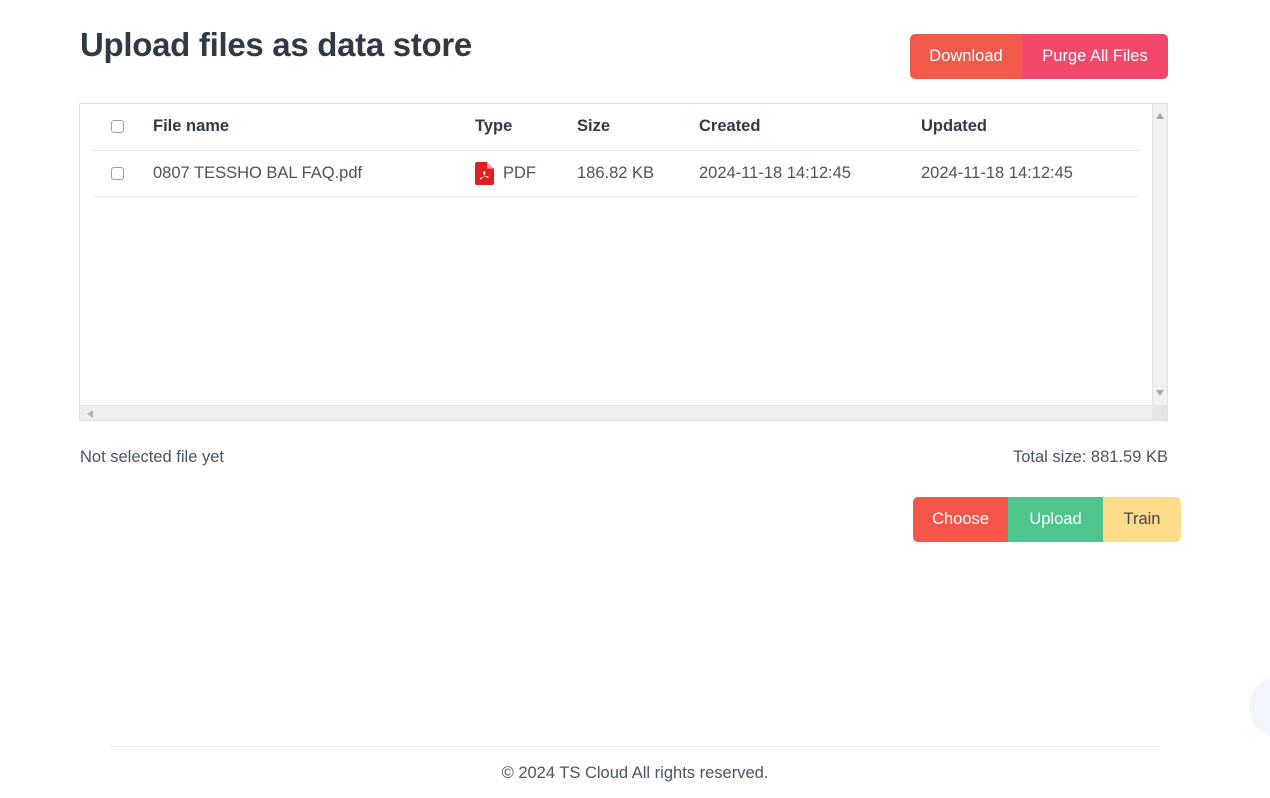  I want to click on select-all-checkbox, so click(117, 127).